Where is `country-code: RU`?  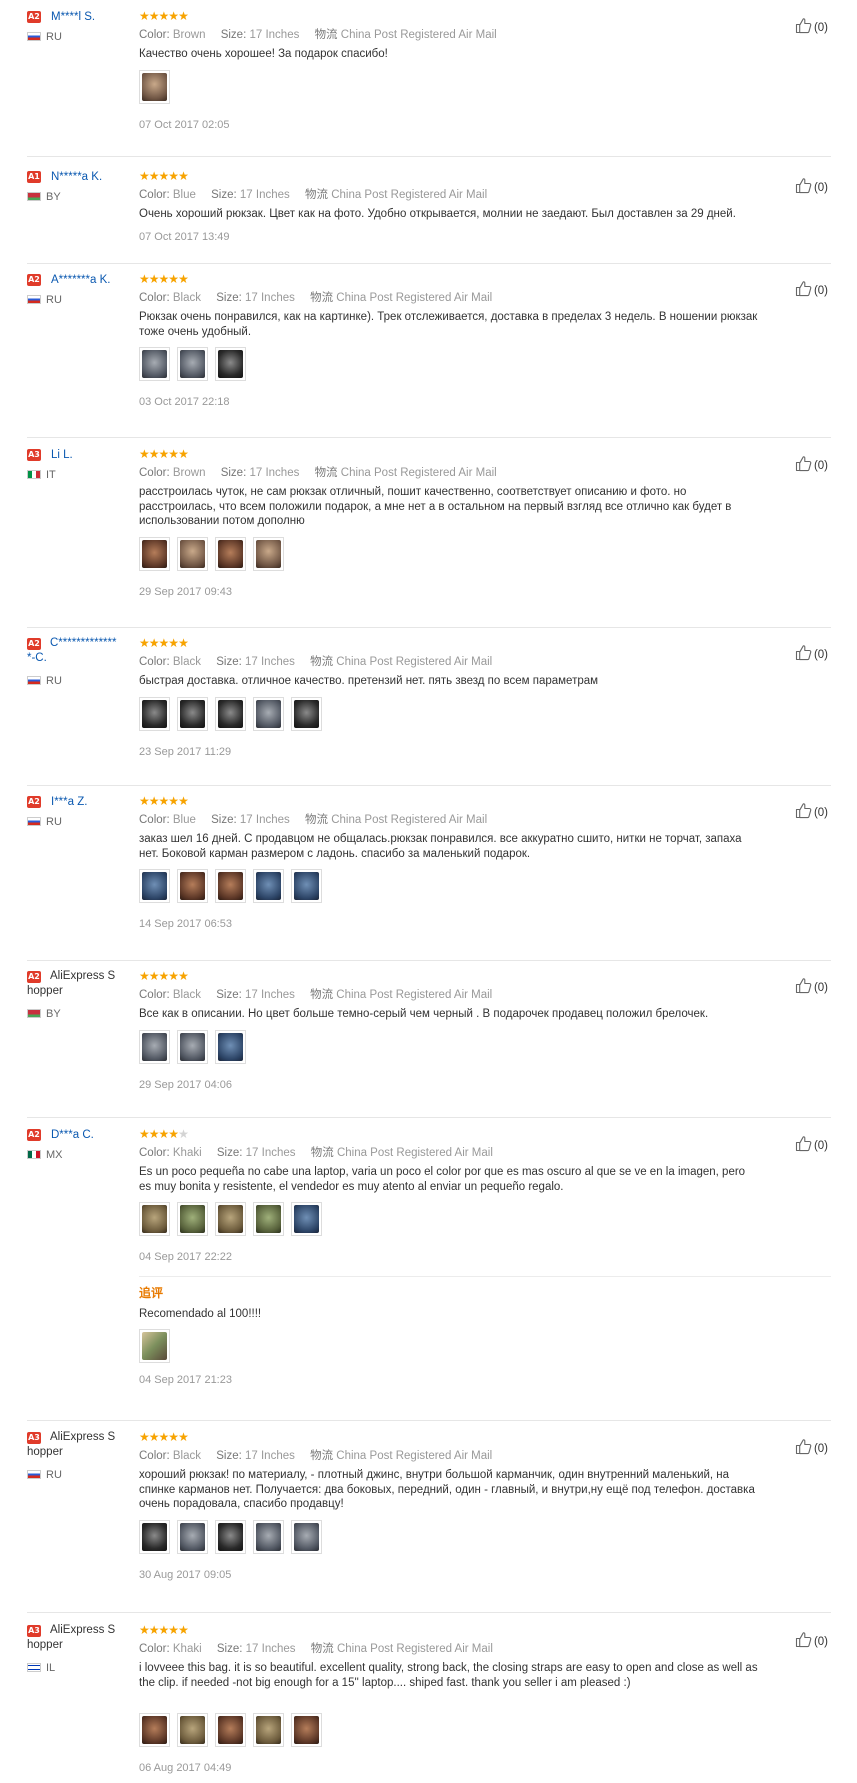 country-code: RU is located at coordinates (54, 300).